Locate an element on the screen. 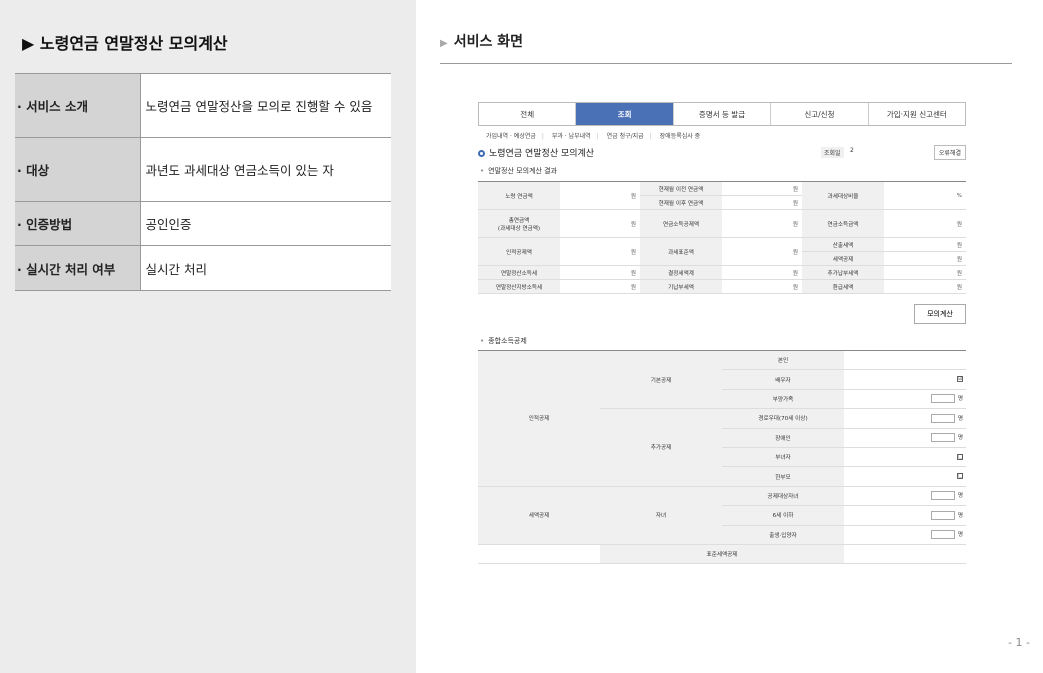 Image resolution: width=1043 pixels, height=673 pixels. table-row: 표준세액공제 is located at coordinates (722, 554).